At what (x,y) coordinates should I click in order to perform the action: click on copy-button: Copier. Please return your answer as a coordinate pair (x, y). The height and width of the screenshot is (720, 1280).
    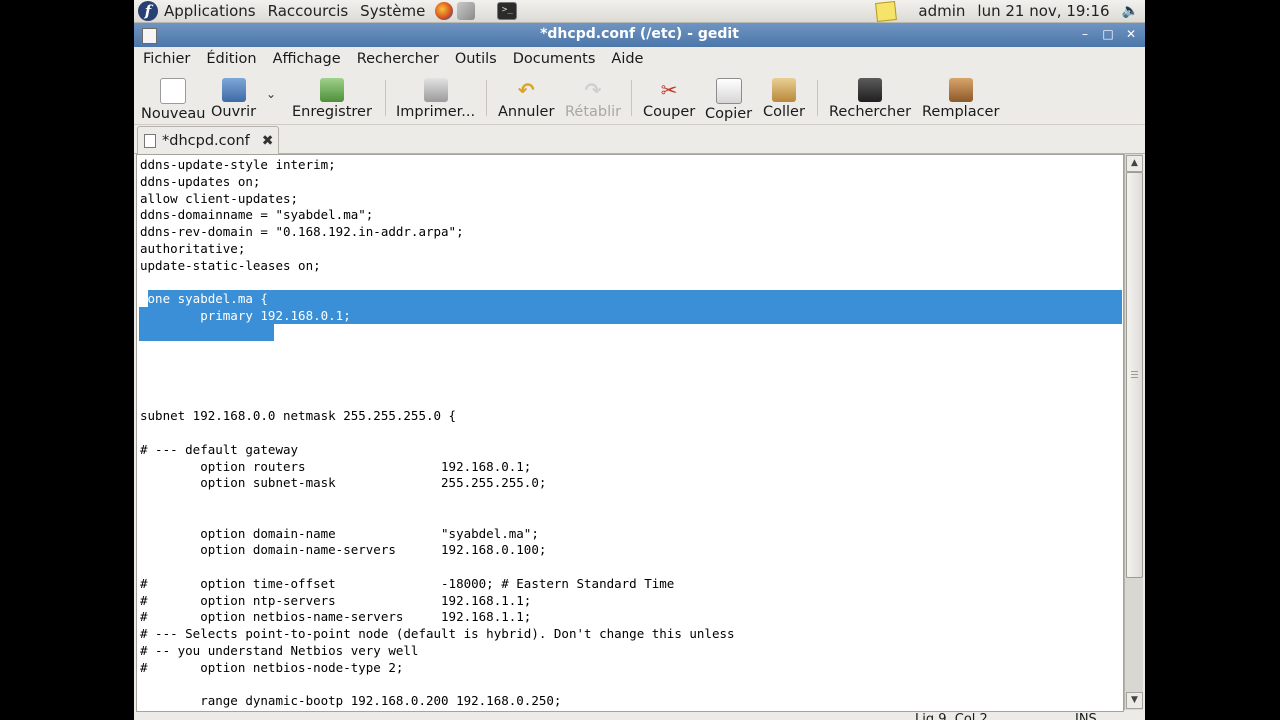
    Looking at the image, I should click on (728, 100).